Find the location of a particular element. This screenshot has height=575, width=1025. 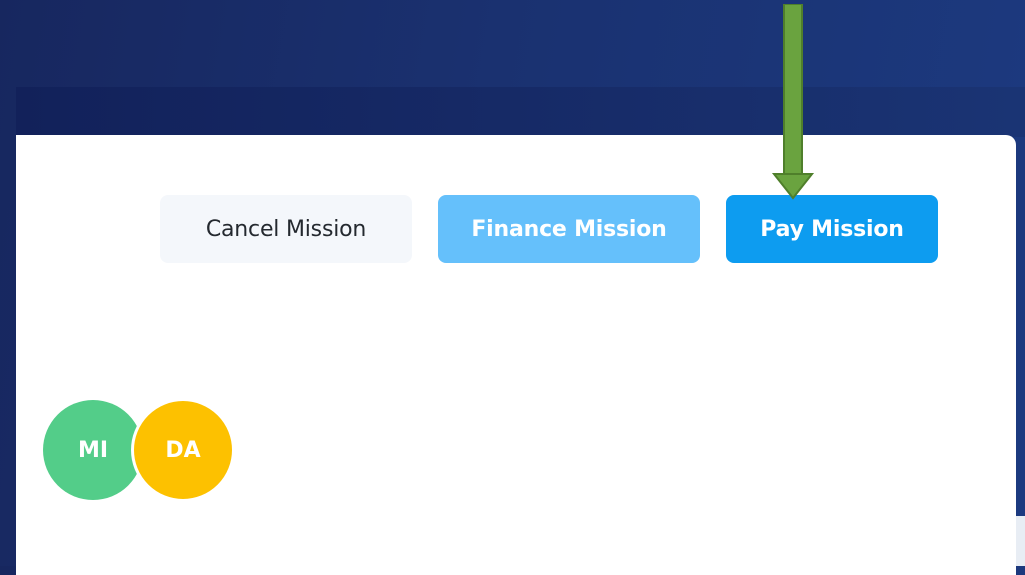

avatar-mi: MI is located at coordinates (93, 450).